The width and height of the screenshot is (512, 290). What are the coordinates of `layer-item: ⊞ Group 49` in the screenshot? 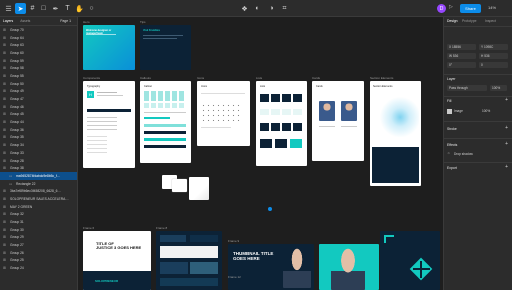 It's located at (38, 92).